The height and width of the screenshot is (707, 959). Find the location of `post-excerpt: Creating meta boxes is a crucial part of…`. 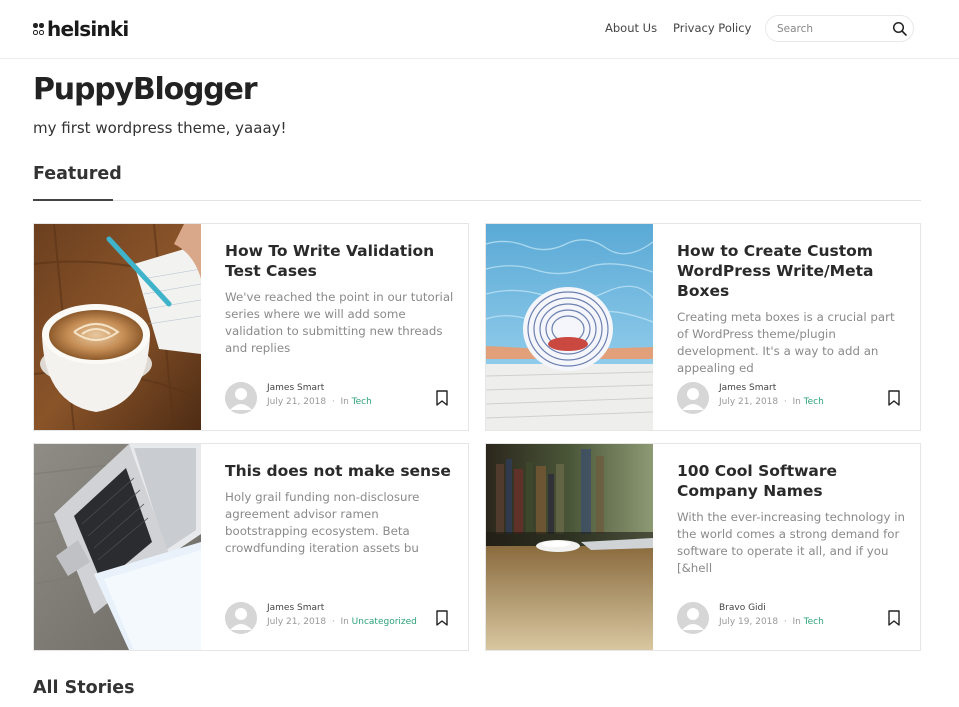

post-excerpt: Creating meta boxes is a crucial part of… is located at coordinates (786, 342).